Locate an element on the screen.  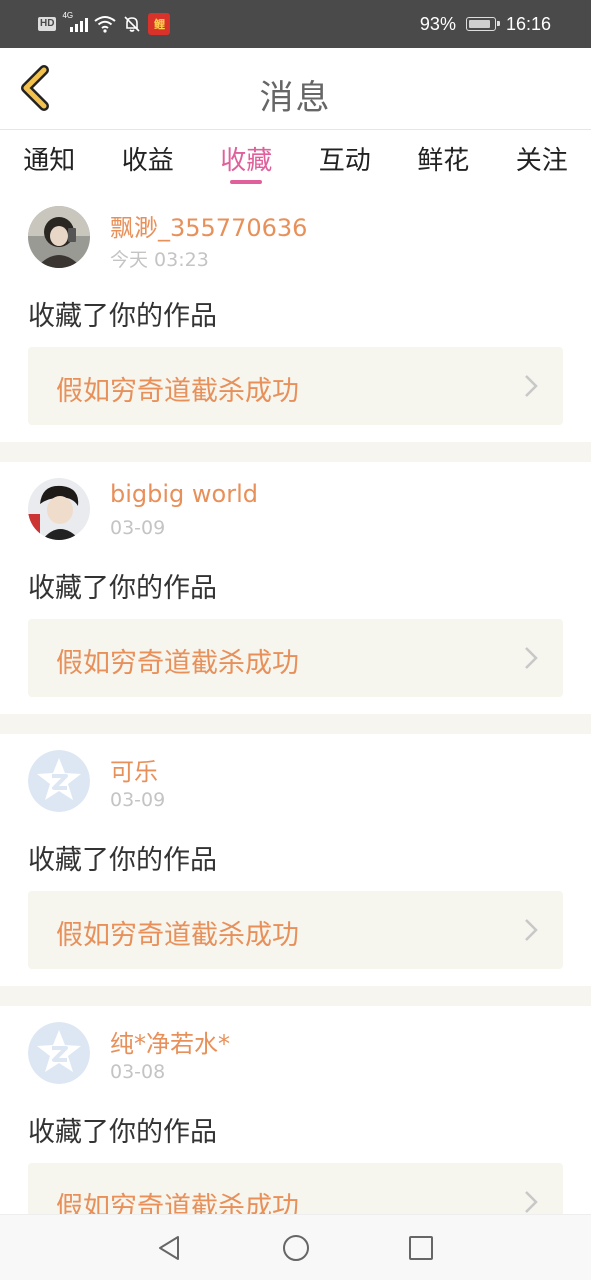
clock: 16:16 is located at coordinates (528, 23).